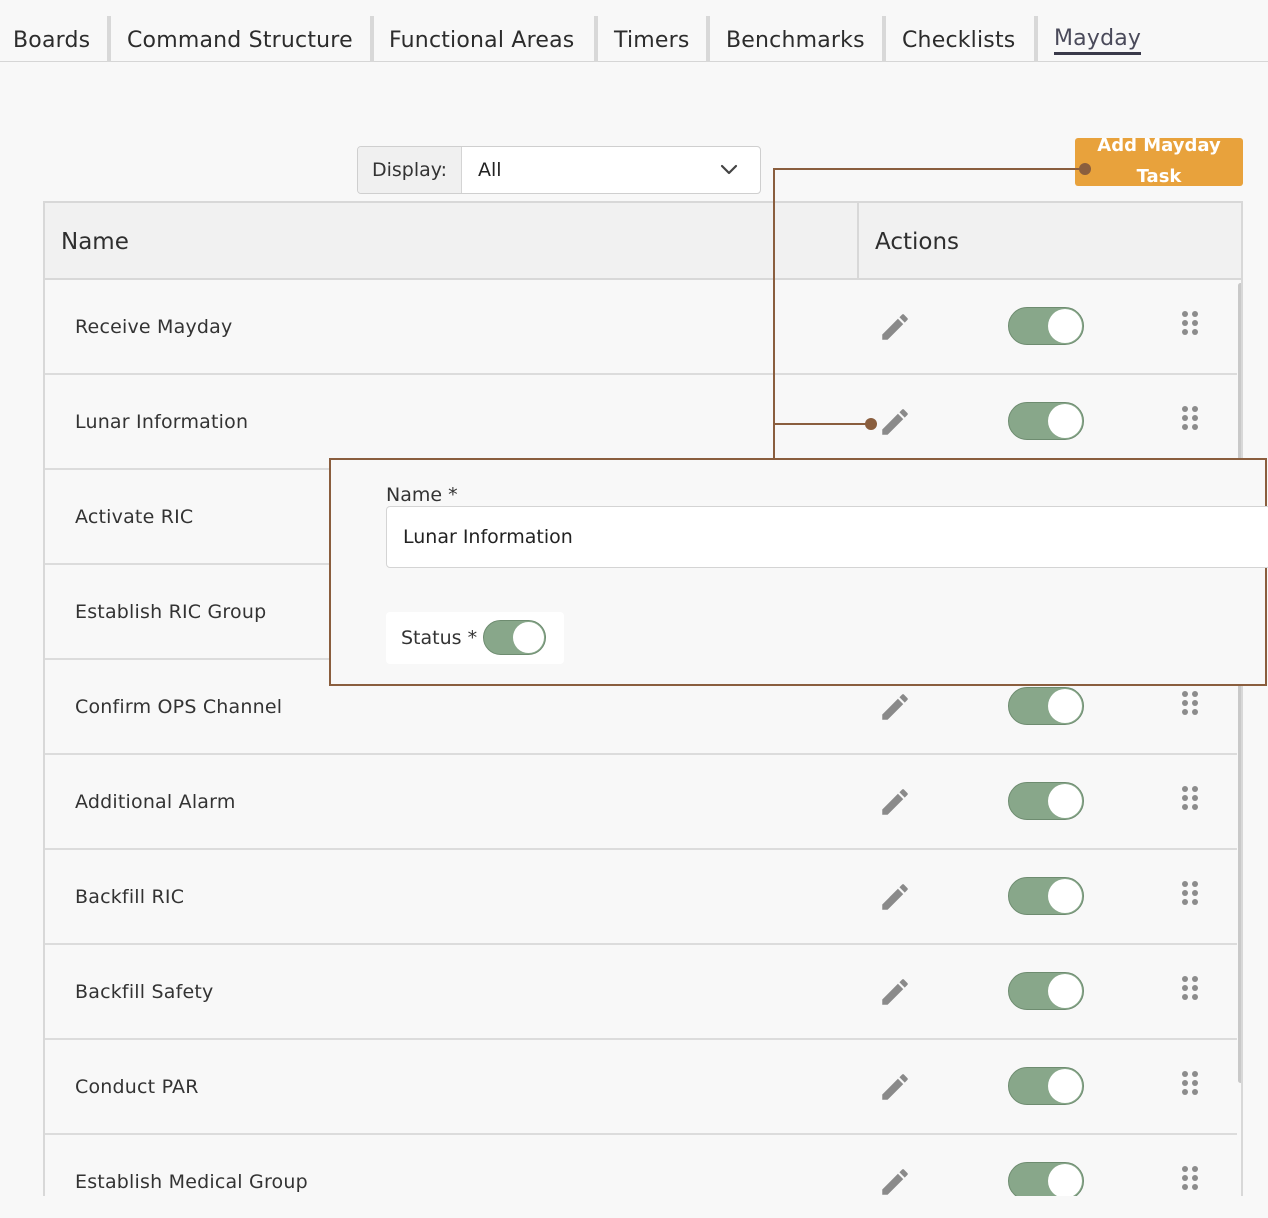 The height and width of the screenshot is (1218, 1268). I want to click on tab-command-structure: Command Structure, so click(240, 40).